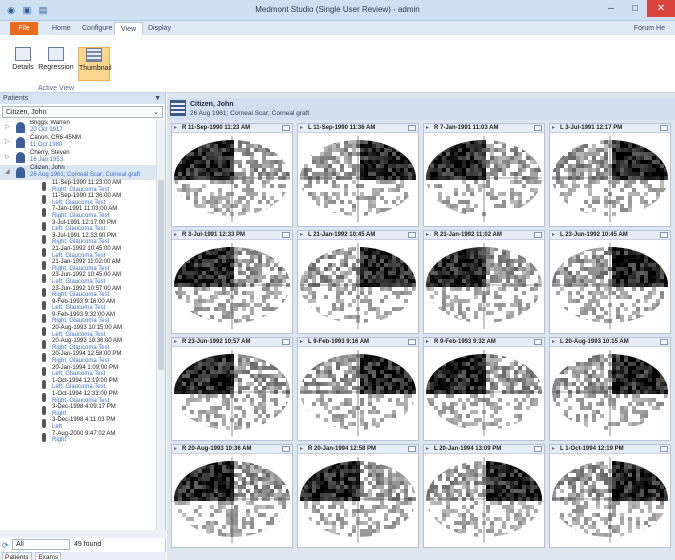 This screenshot has height=560, width=675. What do you see at coordinates (56, 64) in the screenshot?
I see `regression-button: Regression` at bounding box center [56, 64].